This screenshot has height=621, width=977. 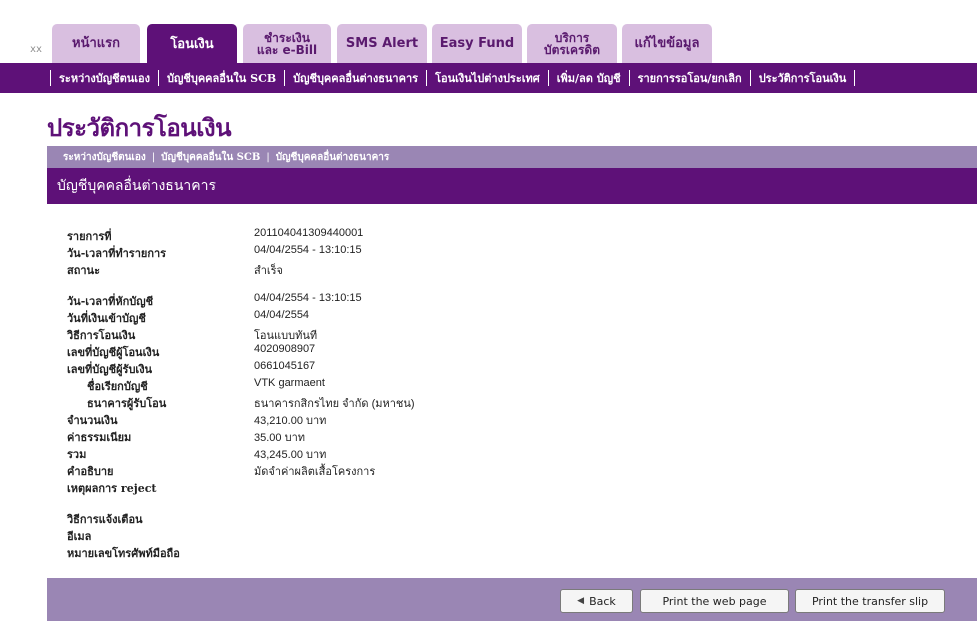 I want to click on tab-easy-fund-label: Easy Fund, so click(x=477, y=43).